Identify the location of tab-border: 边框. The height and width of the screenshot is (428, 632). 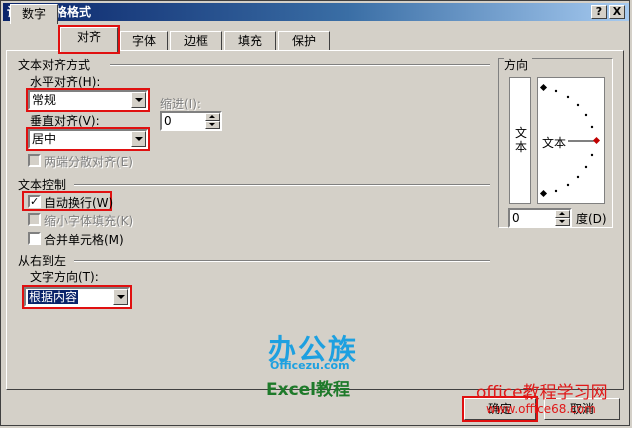
(196, 41).